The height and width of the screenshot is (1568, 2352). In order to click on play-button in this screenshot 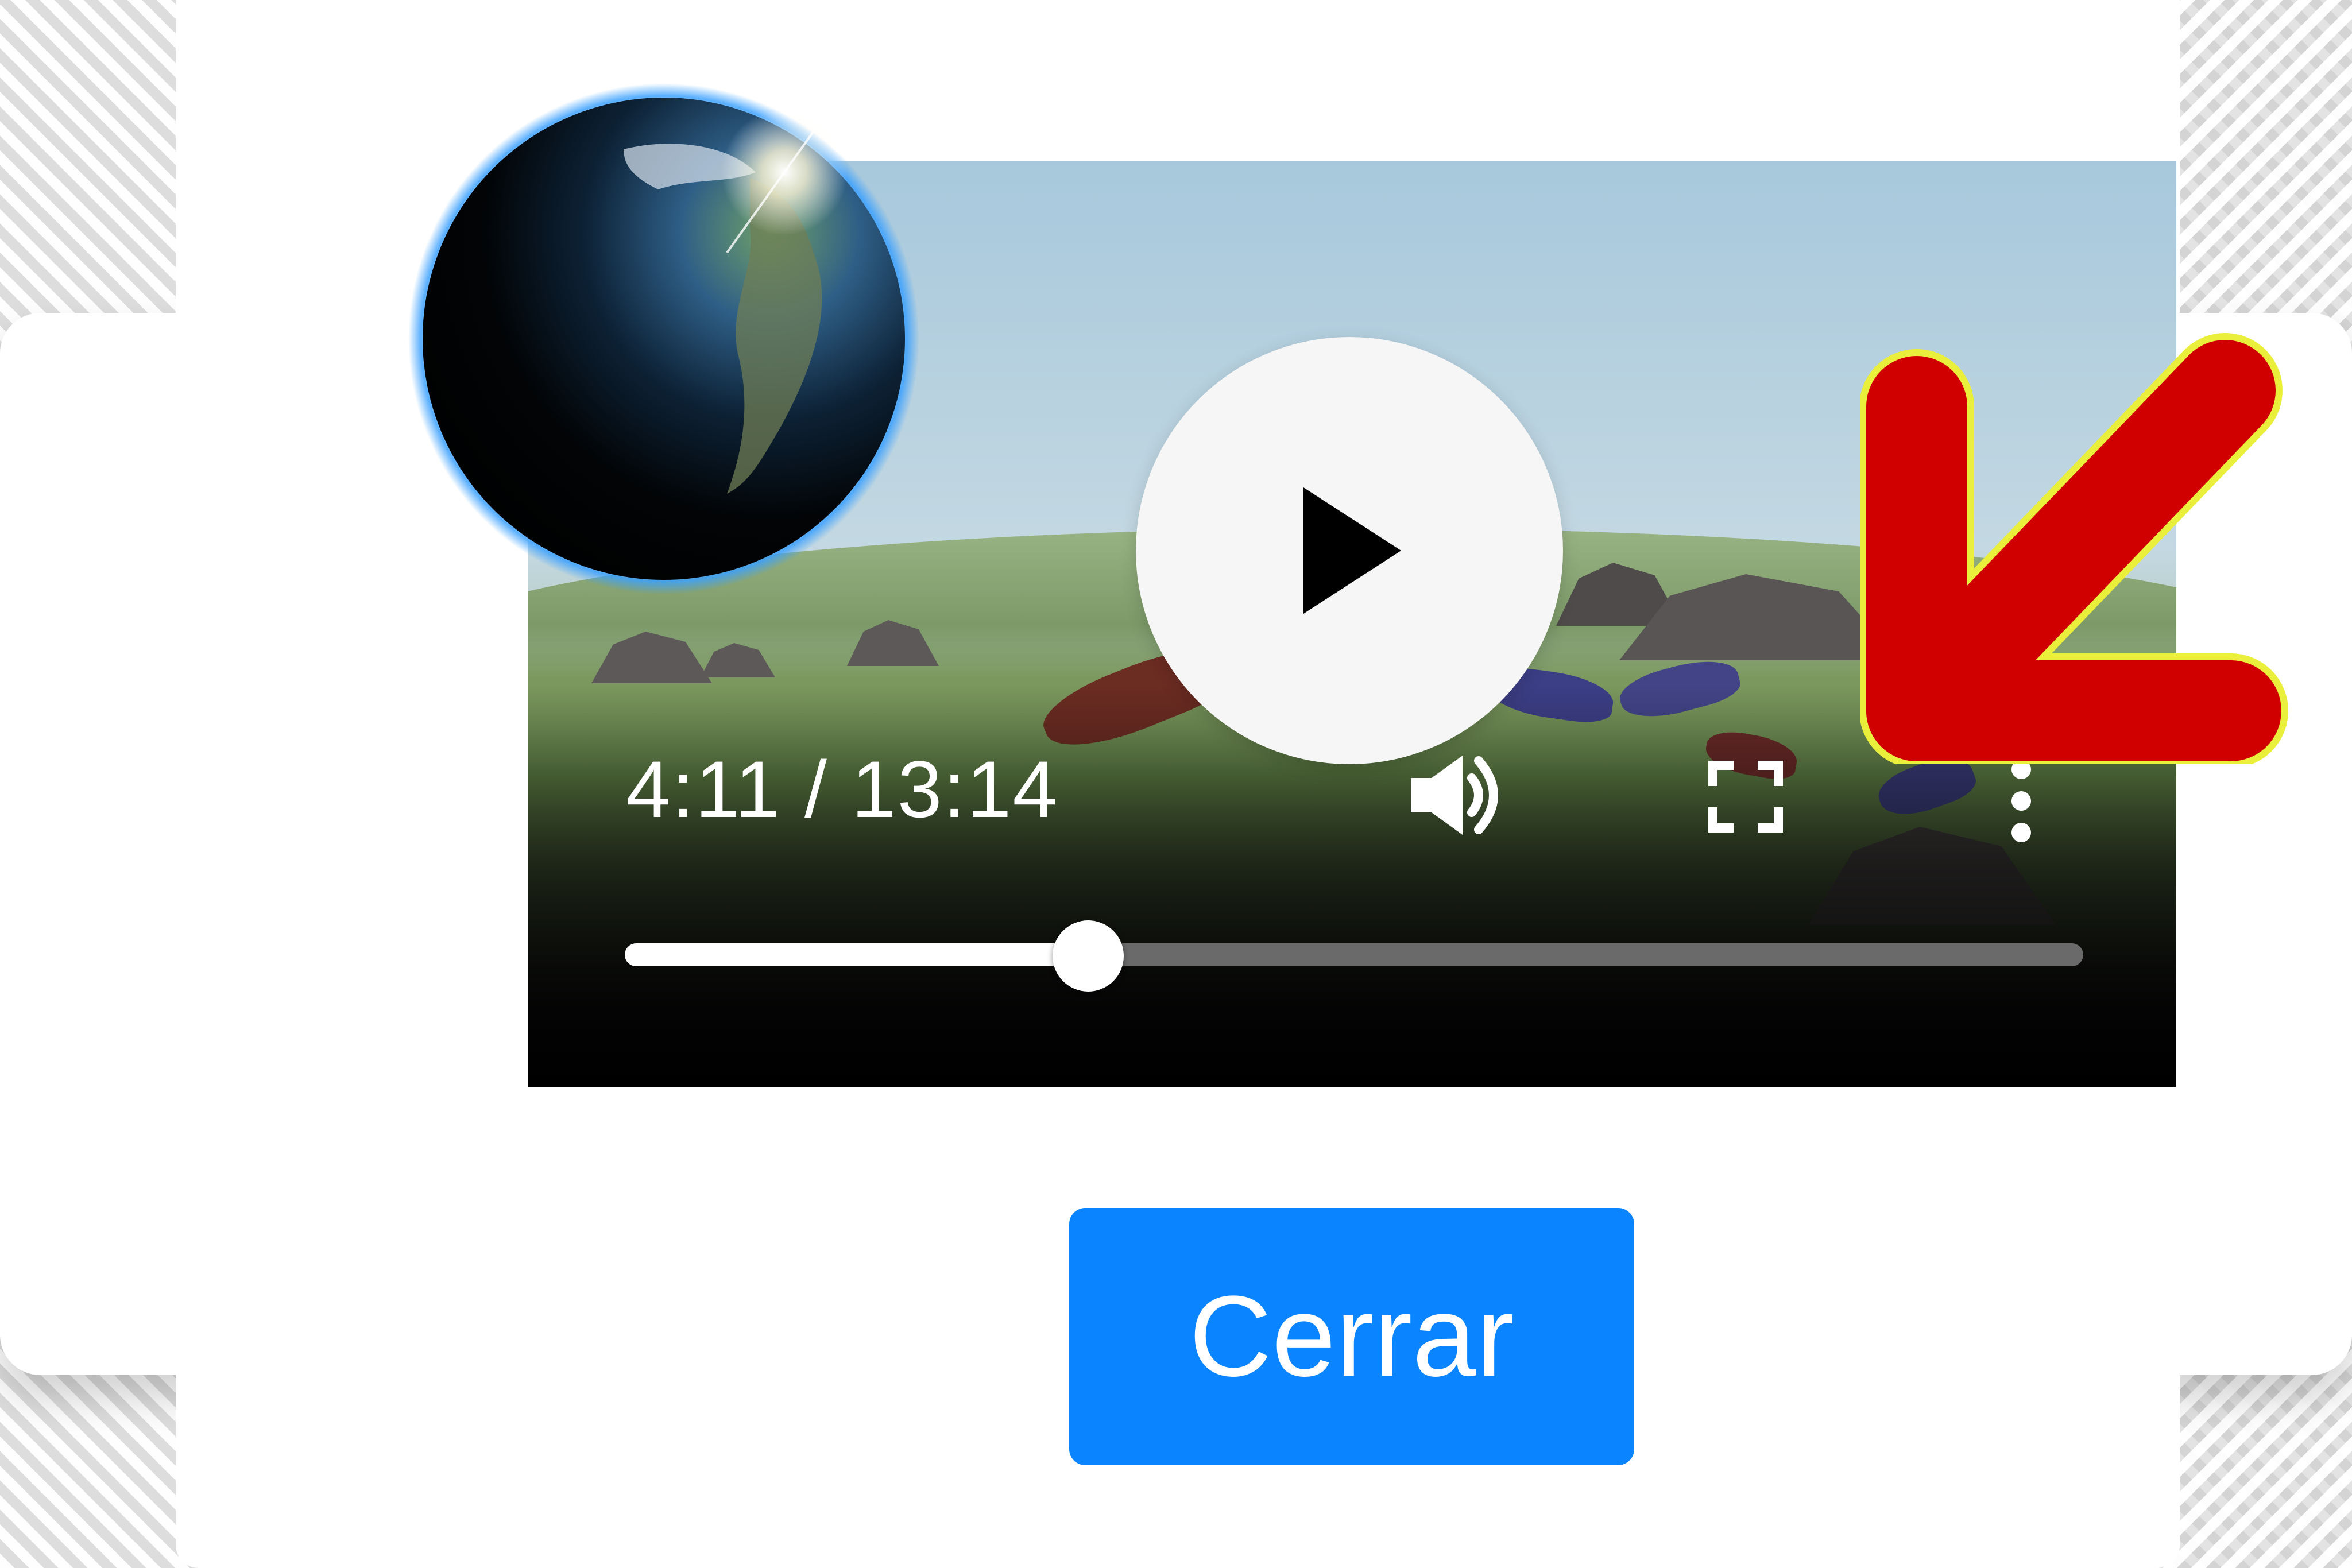, I will do `click(1349, 550)`.